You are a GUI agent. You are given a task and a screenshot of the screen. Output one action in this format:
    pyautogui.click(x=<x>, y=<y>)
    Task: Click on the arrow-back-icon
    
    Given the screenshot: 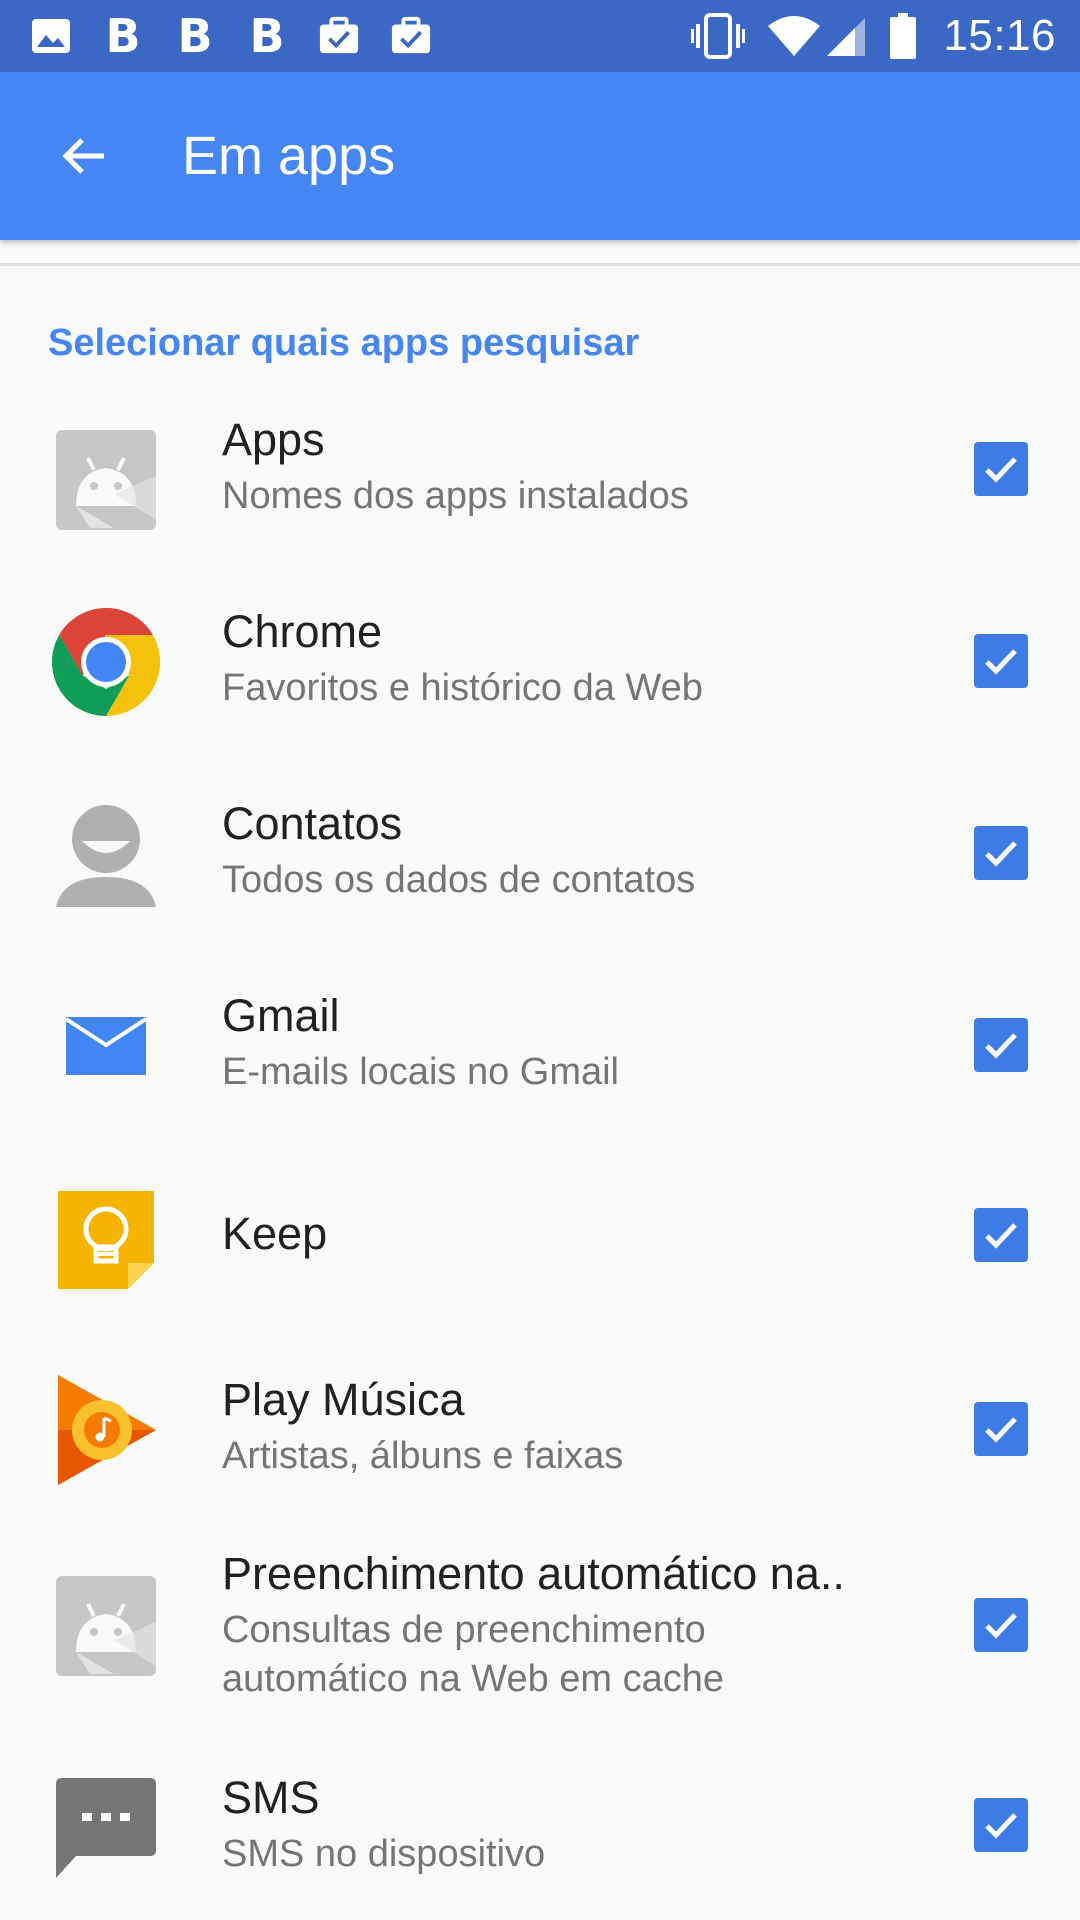 What is the action you would take?
    pyautogui.click(x=83, y=156)
    